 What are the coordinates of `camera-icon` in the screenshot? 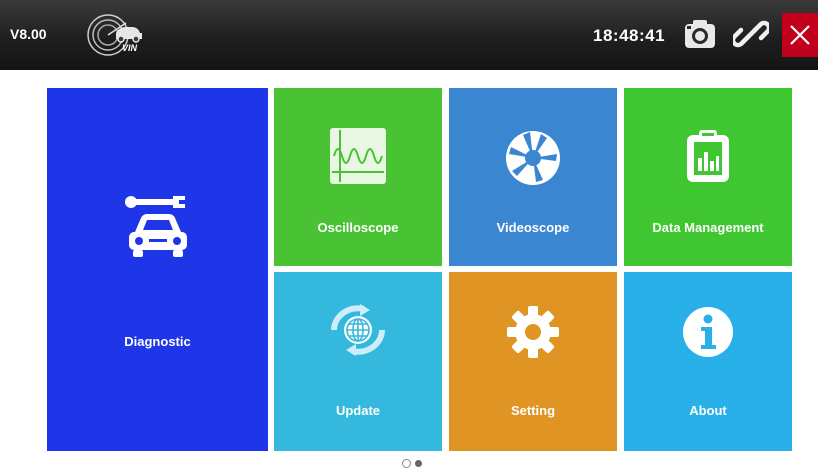 It's located at (700, 34).